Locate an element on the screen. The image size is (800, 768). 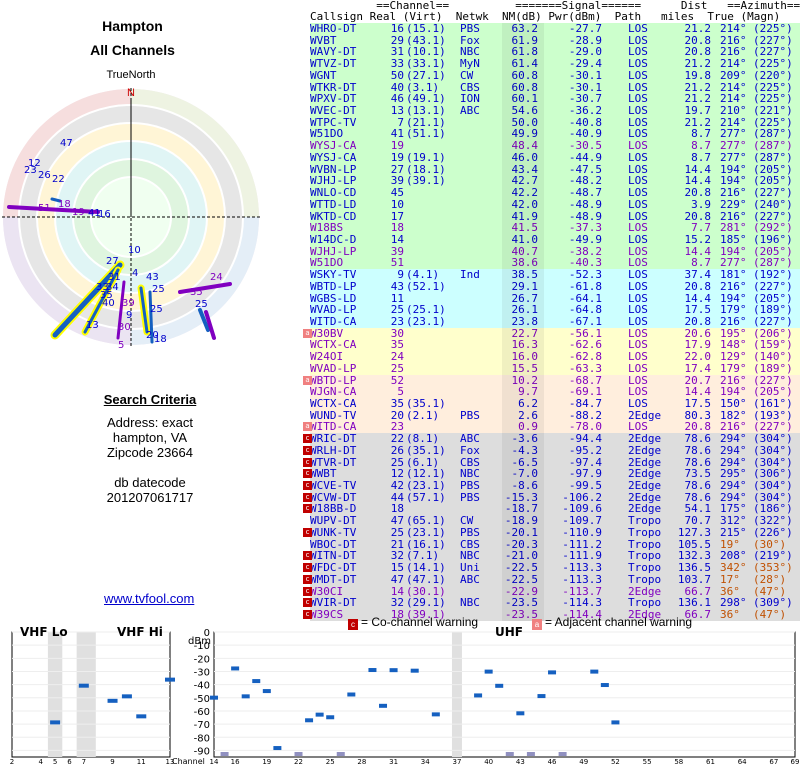
cell-callsign: WTVZ-DT is located at coordinates (333, 64).